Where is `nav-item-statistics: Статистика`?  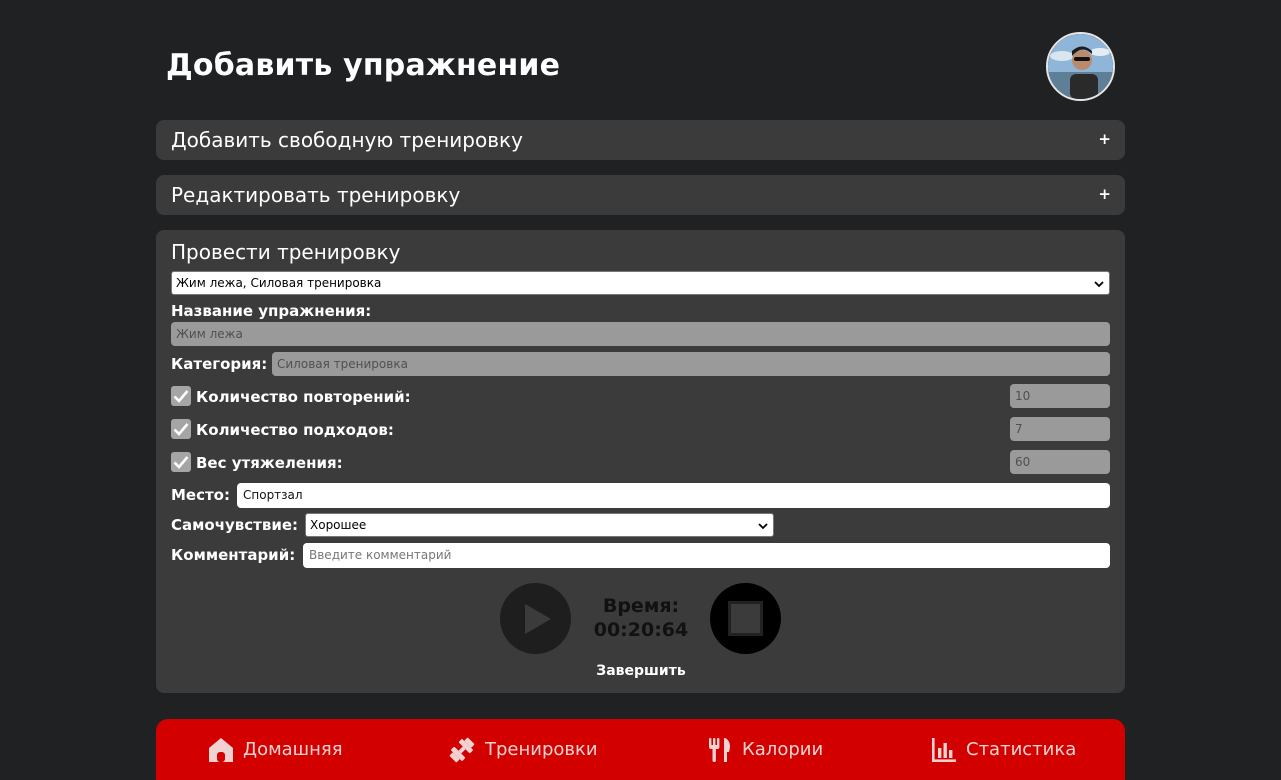
nav-item-statistics: Статистика is located at coordinates (1005, 750).